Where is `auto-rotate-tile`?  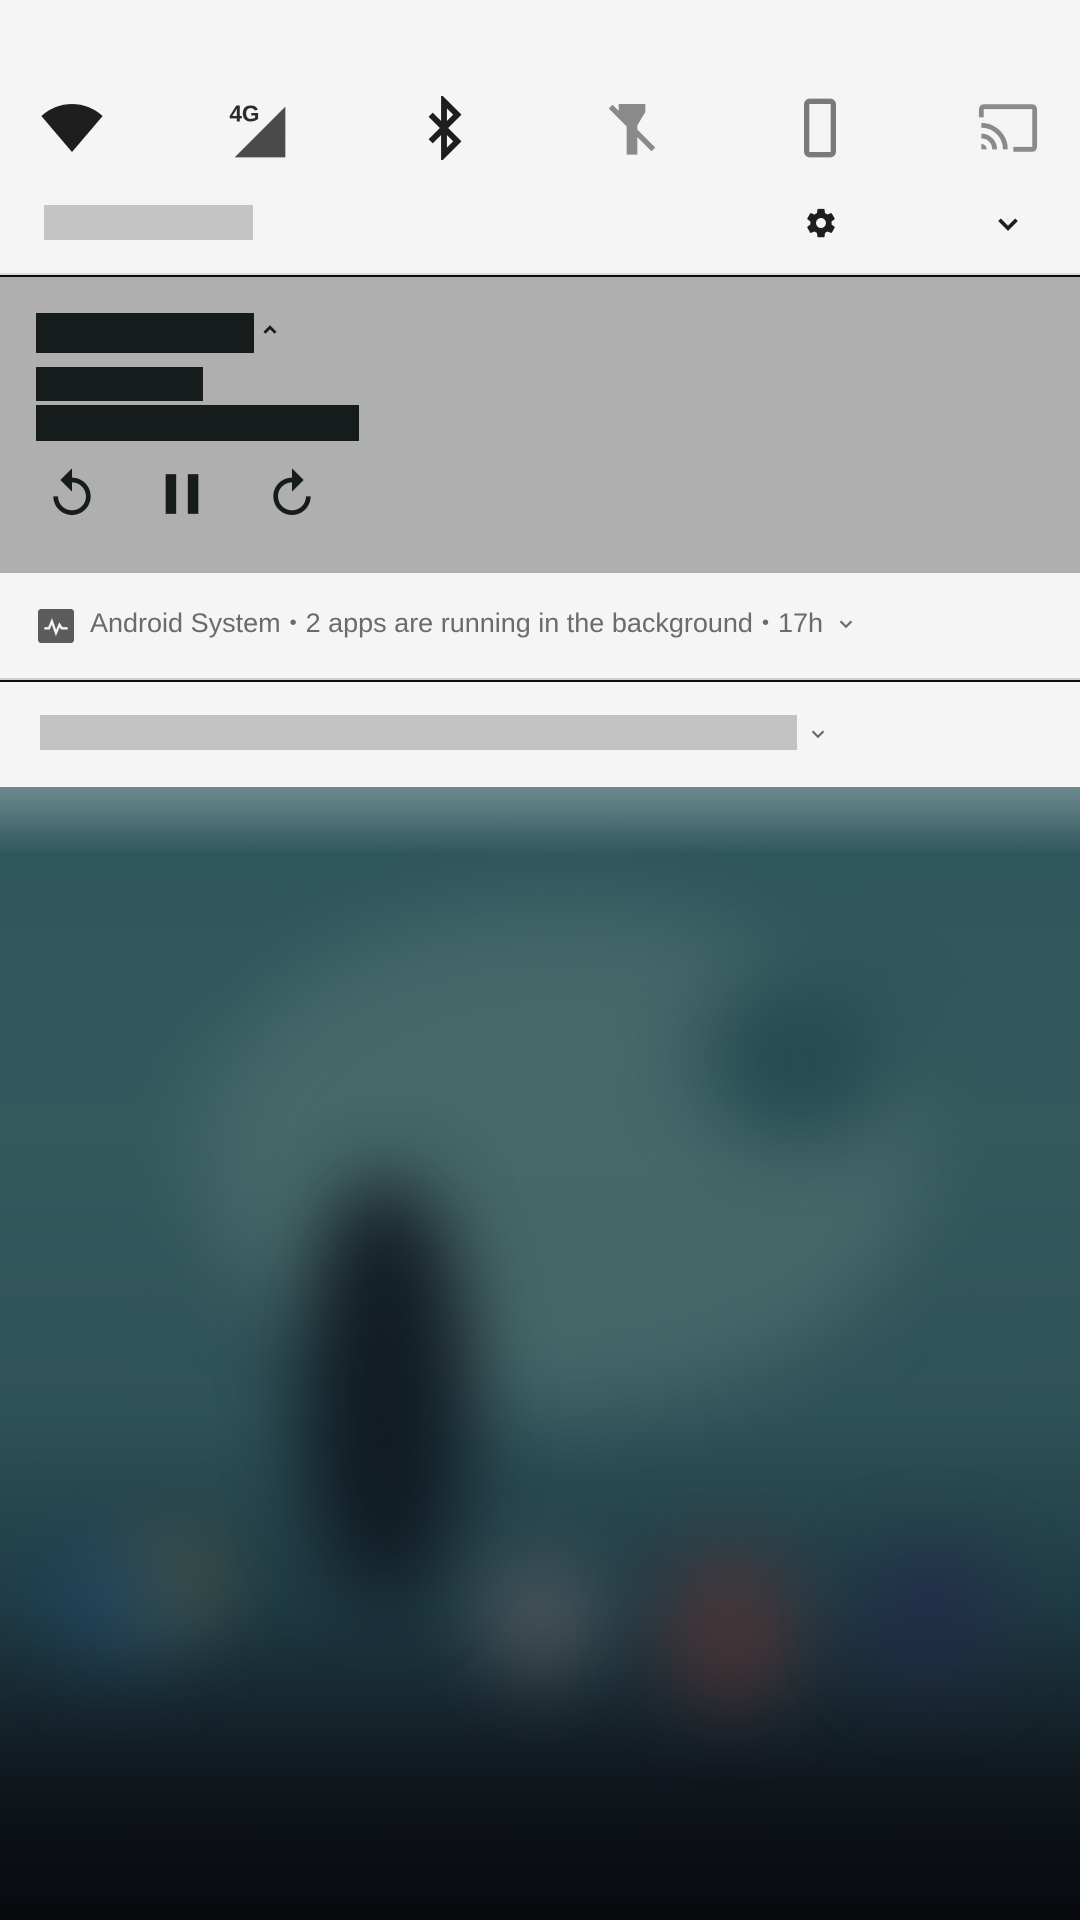
auto-rotate-tile is located at coordinates (820, 128).